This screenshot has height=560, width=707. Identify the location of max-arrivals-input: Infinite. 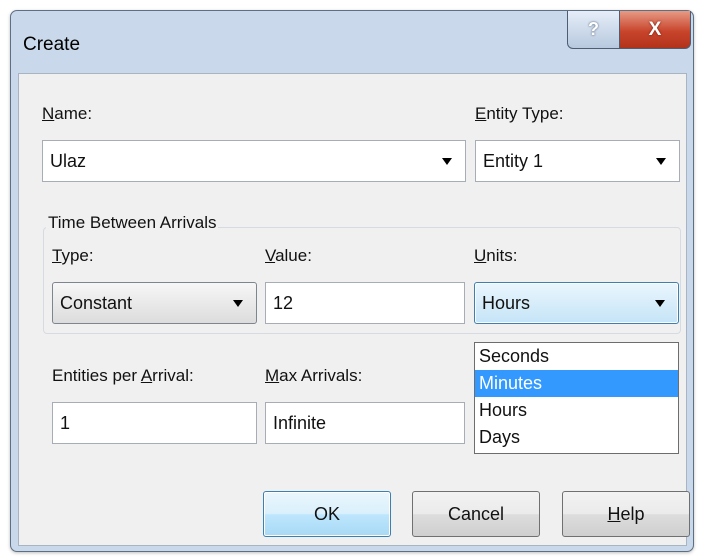
(365, 423).